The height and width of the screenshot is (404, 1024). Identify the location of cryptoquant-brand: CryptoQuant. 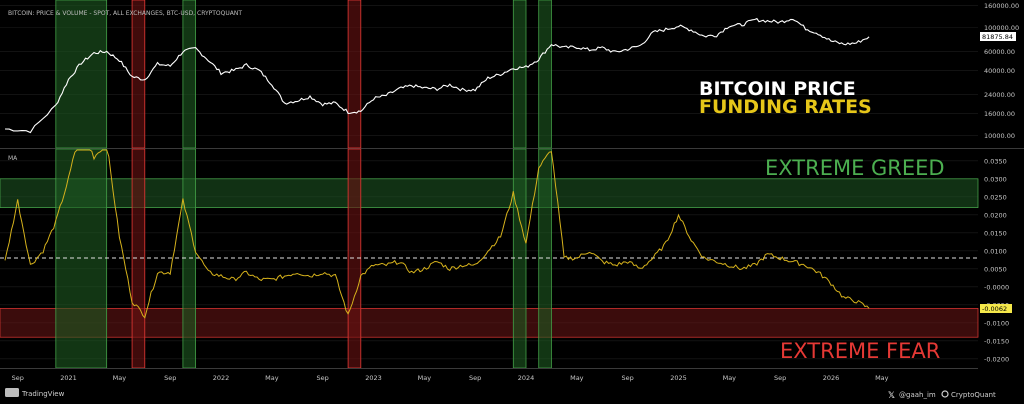
(973, 395).